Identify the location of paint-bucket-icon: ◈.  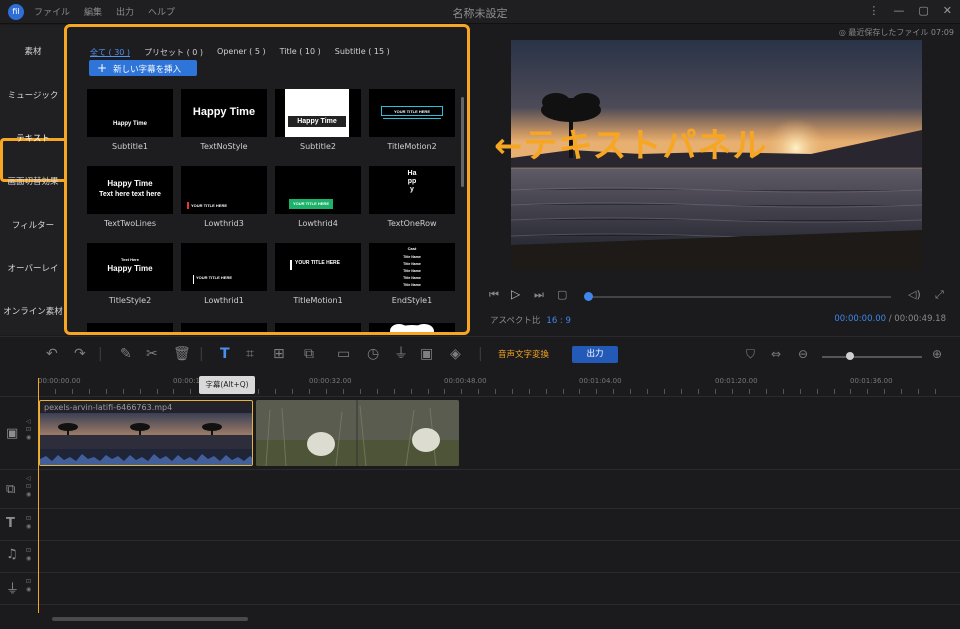
(455, 354).